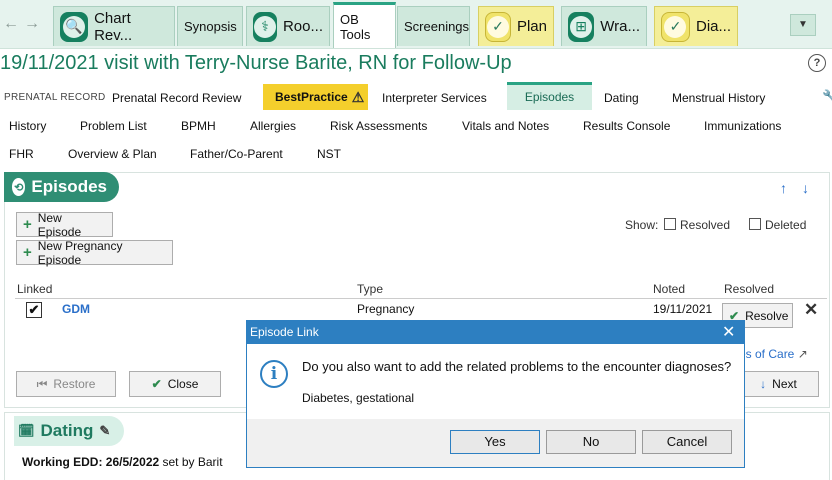 This screenshot has width=832, height=480. What do you see at coordinates (19, 187) in the screenshot?
I see `episodes-icon: ⟲` at bounding box center [19, 187].